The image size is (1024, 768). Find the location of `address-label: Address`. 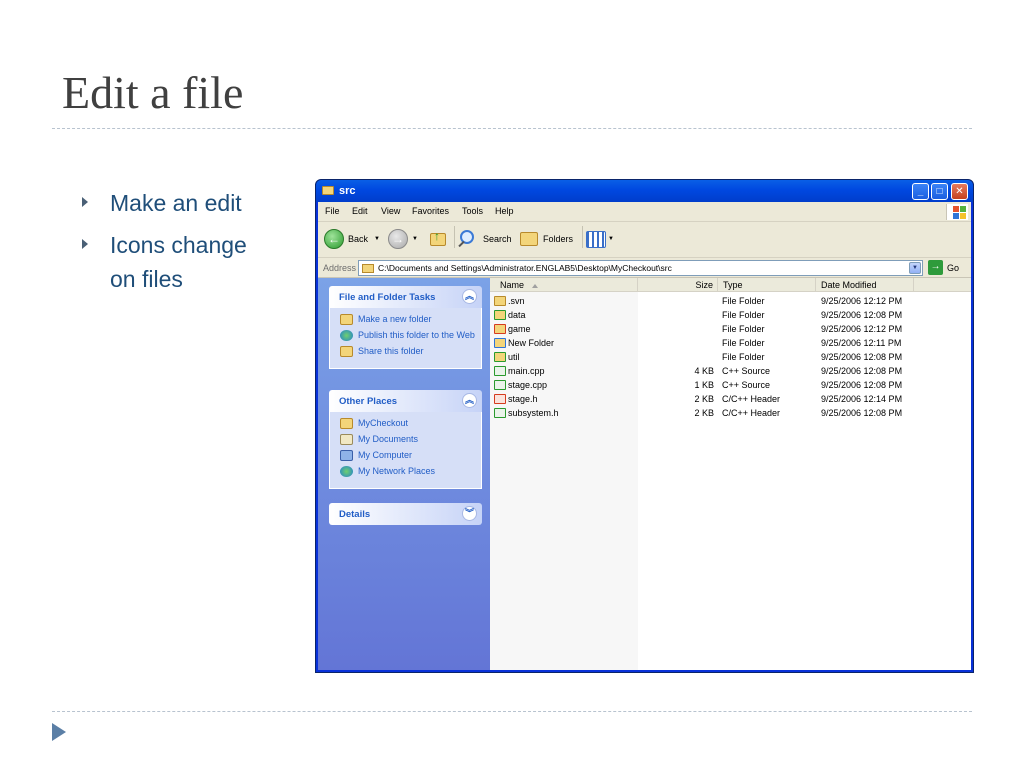

address-label: Address is located at coordinates (340, 268).